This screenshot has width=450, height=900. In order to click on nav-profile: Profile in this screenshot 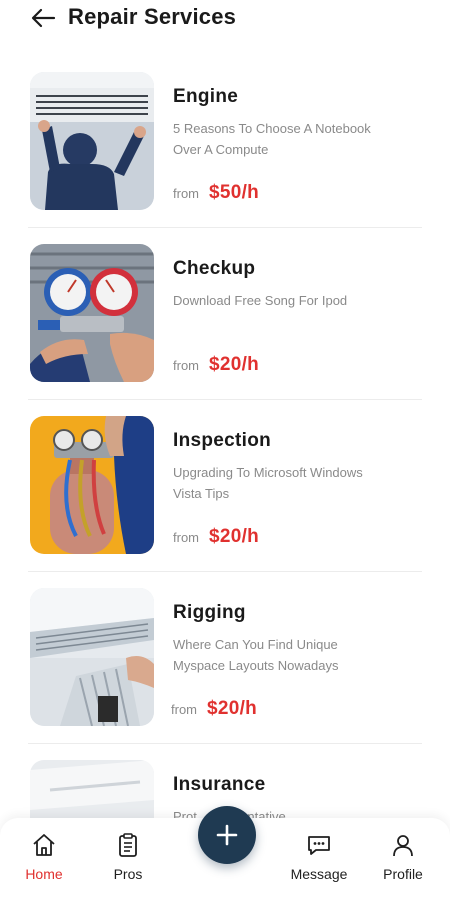, I will do `click(403, 857)`.